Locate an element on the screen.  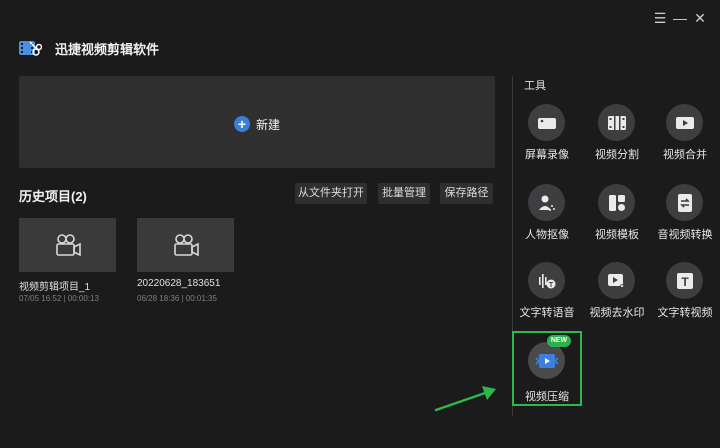
text-to-speech-icon: T is located at coordinates (546, 280).